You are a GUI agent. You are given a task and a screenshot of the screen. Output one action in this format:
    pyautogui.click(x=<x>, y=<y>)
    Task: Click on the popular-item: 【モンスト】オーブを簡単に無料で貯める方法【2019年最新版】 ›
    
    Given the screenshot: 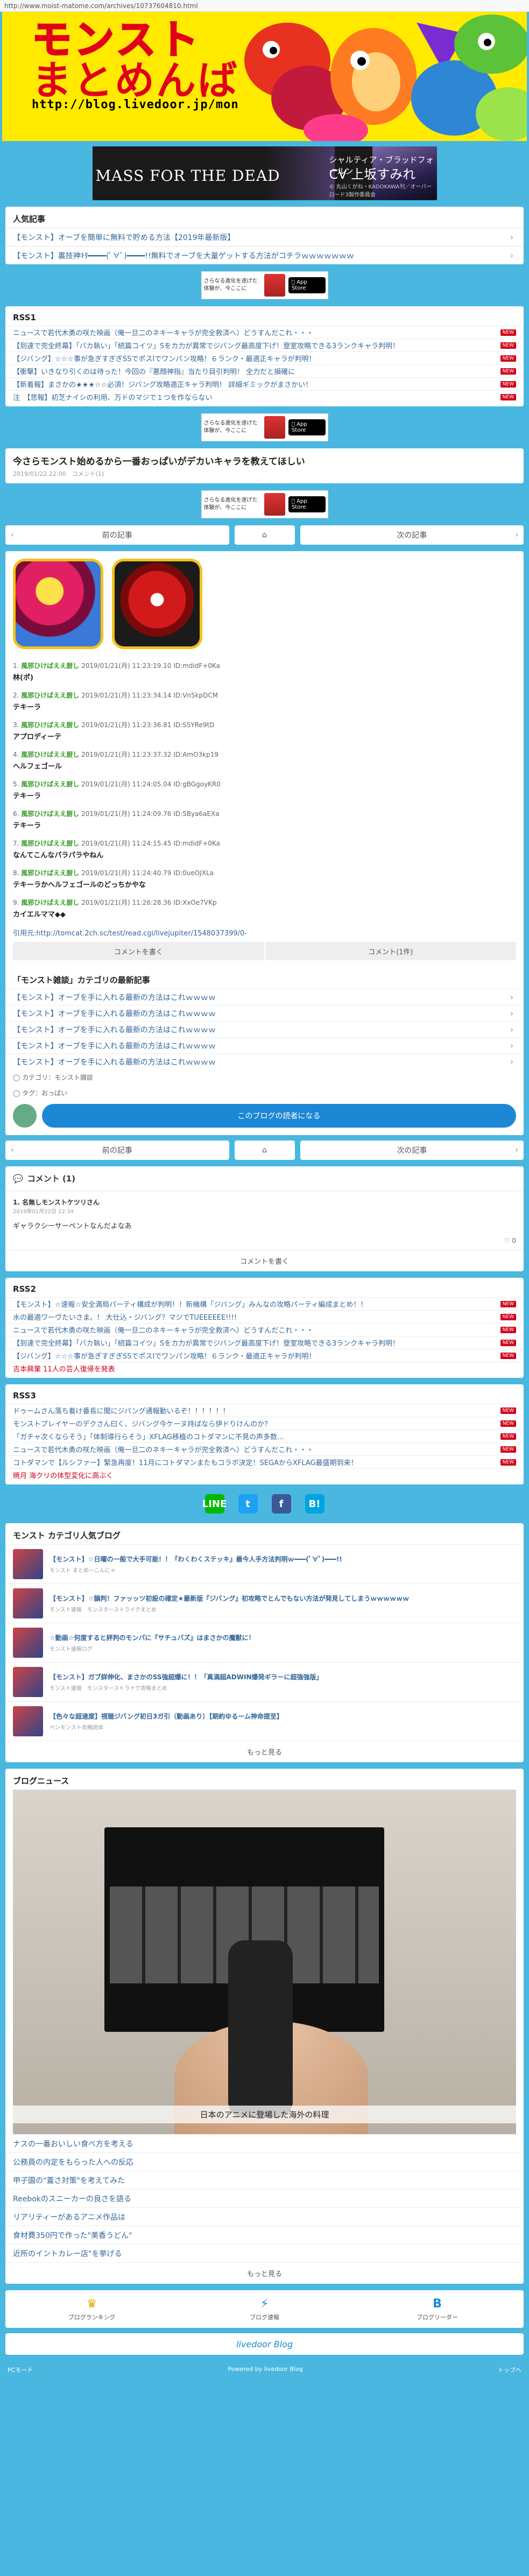 What is the action you would take?
    pyautogui.click(x=264, y=237)
    